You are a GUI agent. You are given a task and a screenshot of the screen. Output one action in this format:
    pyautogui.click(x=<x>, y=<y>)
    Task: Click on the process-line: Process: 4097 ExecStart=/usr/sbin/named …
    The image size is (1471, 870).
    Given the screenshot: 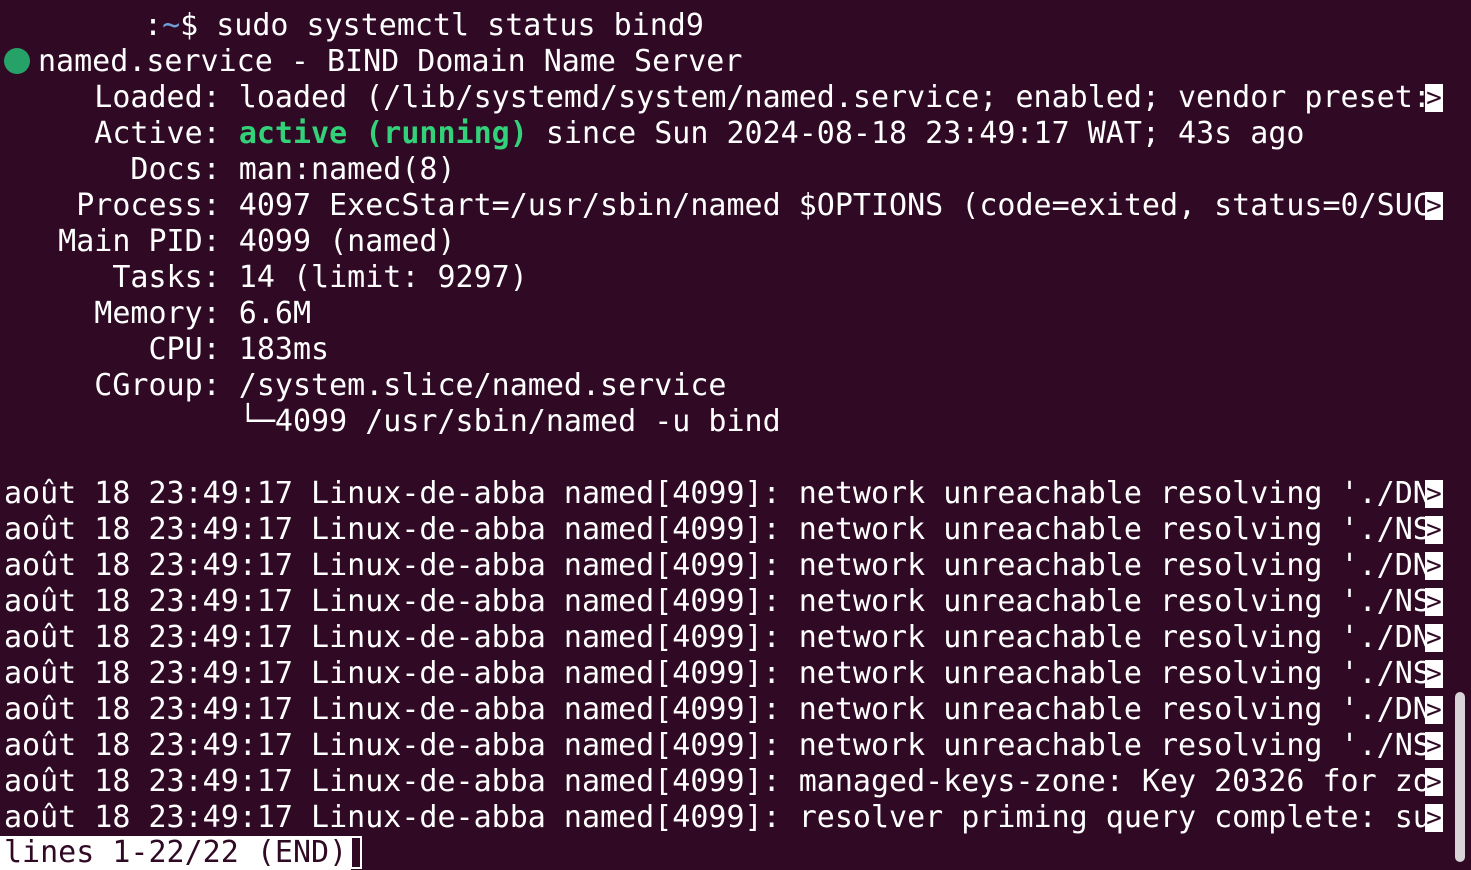 What is the action you would take?
    pyautogui.click(x=717, y=205)
    